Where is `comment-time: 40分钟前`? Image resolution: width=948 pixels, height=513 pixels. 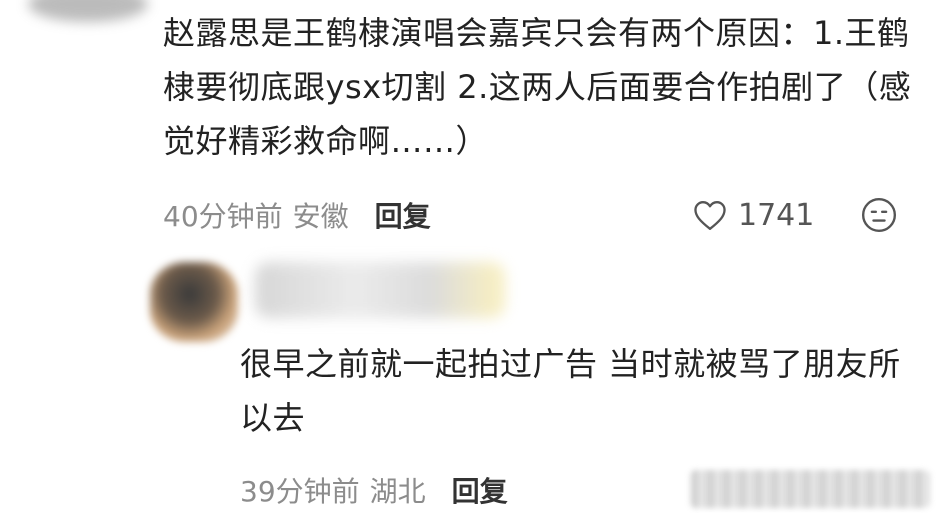
comment-time: 40分钟前 is located at coordinates (223, 216).